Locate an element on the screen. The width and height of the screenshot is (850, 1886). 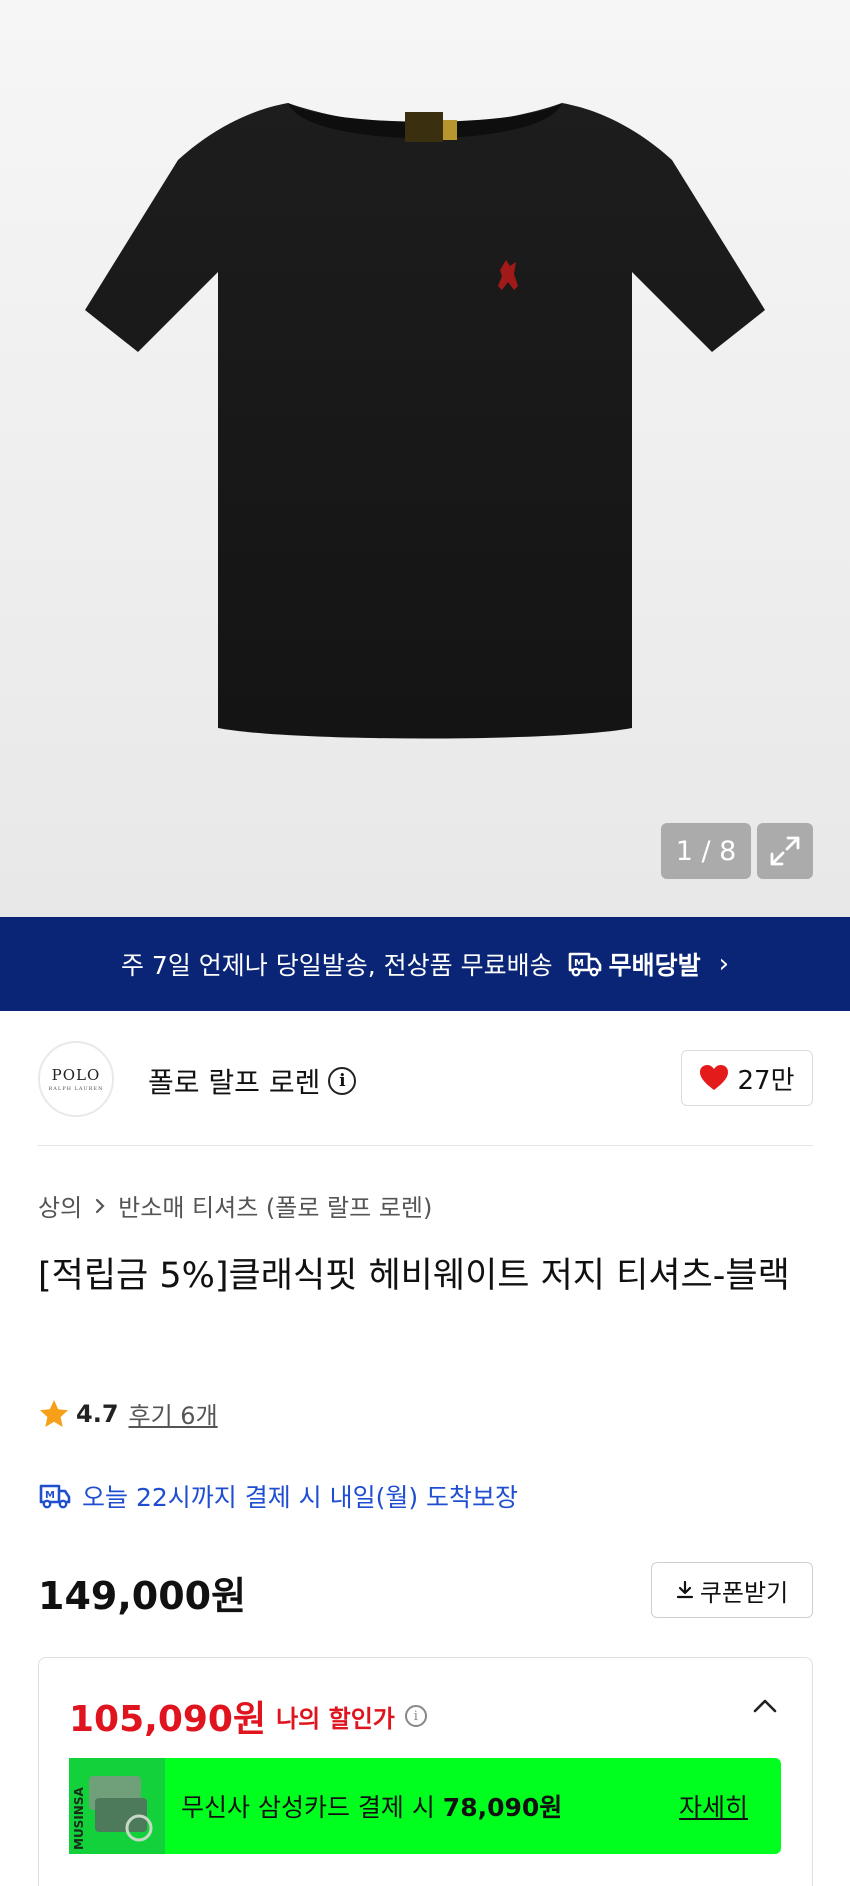
card-image: MUSINSA is located at coordinates (117, 1806).